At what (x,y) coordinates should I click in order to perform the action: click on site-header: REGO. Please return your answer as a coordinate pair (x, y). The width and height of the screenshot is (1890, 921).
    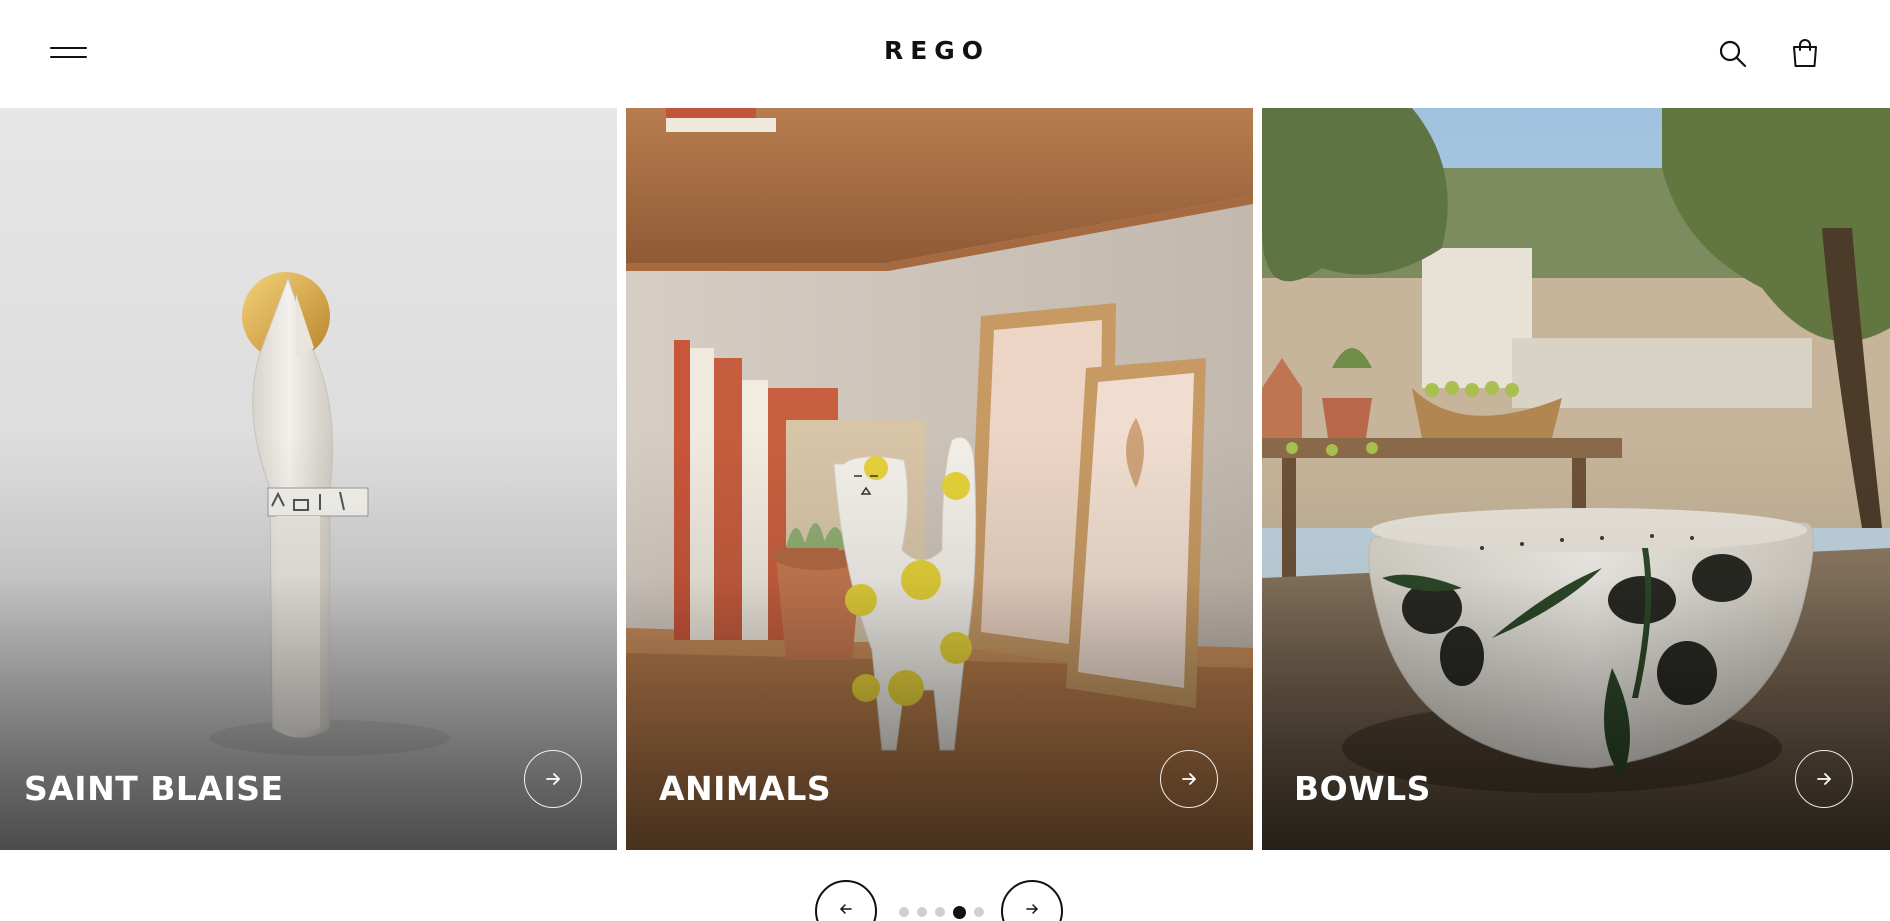
    Looking at the image, I should click on (945, 54).